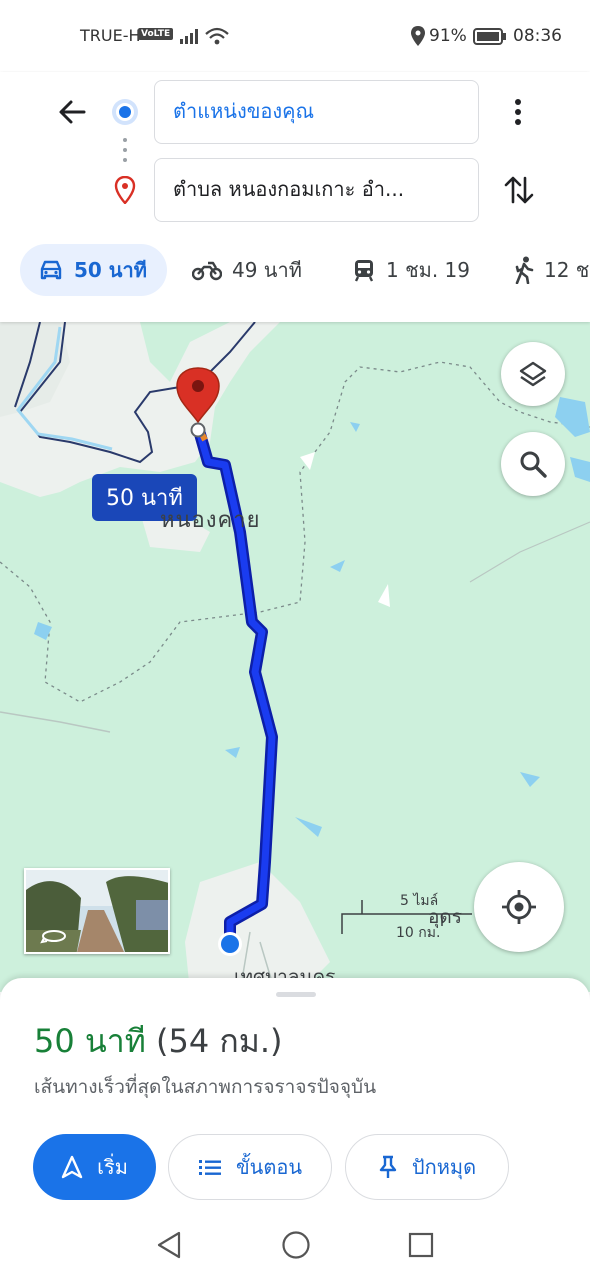 This screenshot has width=590, height=1280. I want to click on volte-badge: VoLTE, so click(156, 34).